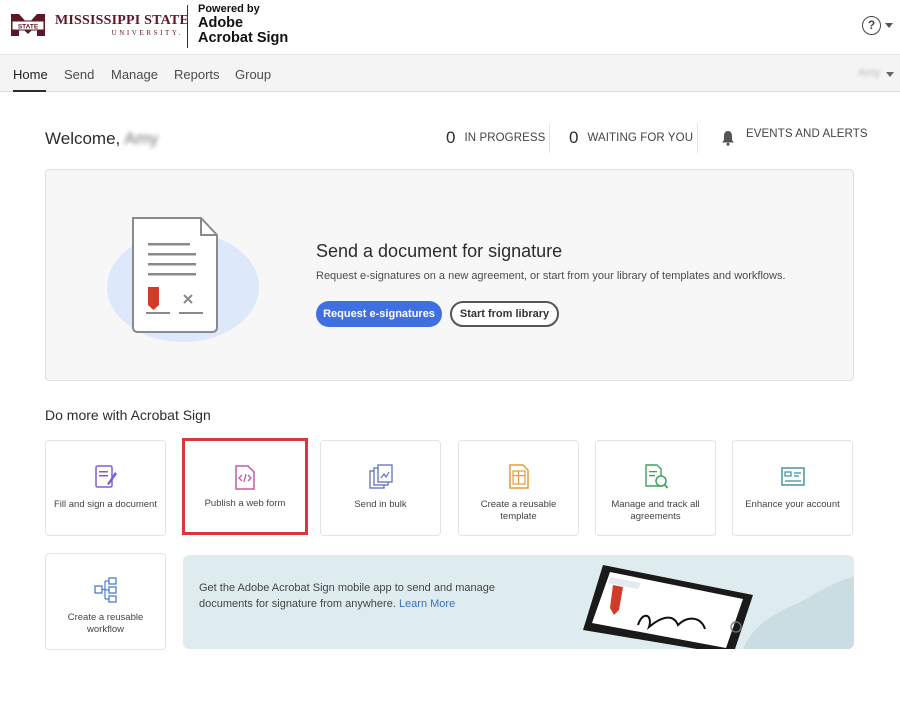 The image size is (900, 701). I want to click on learn-more-link: Learn More, so click(427, 604).